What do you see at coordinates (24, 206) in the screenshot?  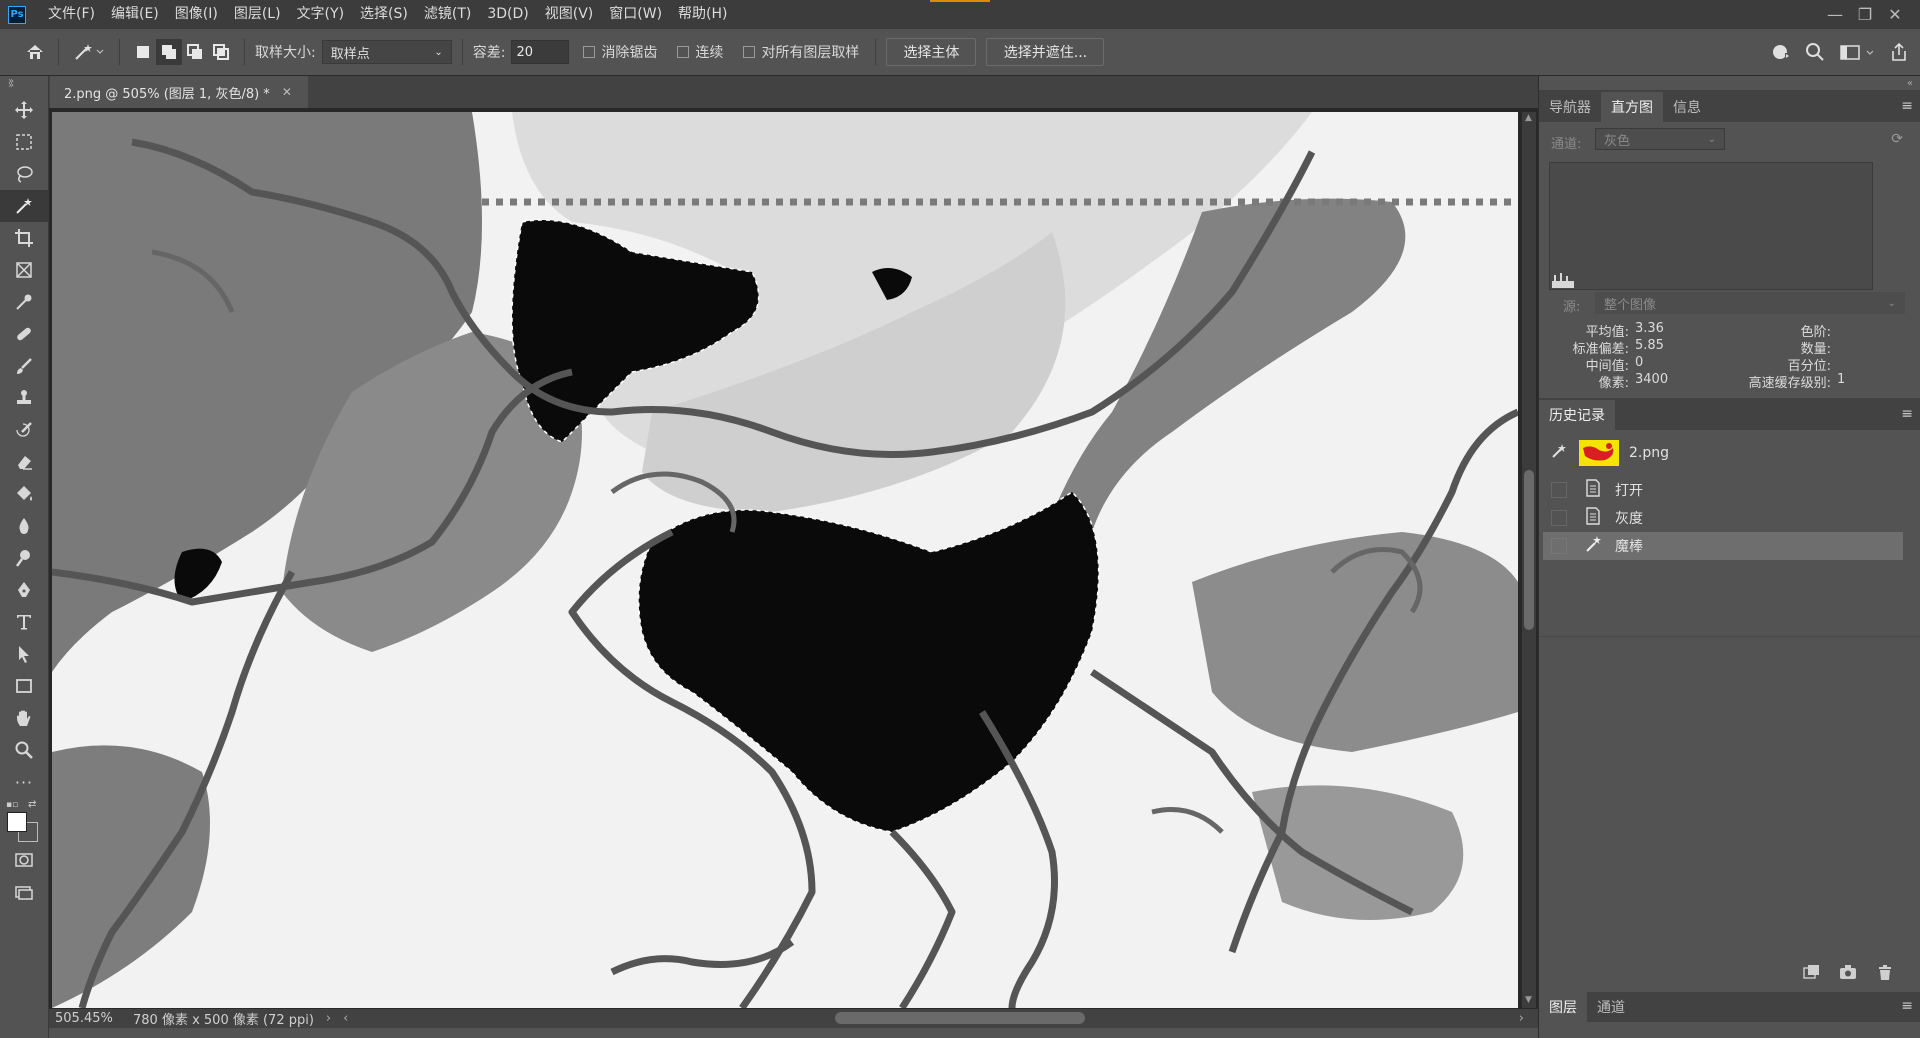 I see `magic-wand-tool-icon` at bounding box center [24, 206].